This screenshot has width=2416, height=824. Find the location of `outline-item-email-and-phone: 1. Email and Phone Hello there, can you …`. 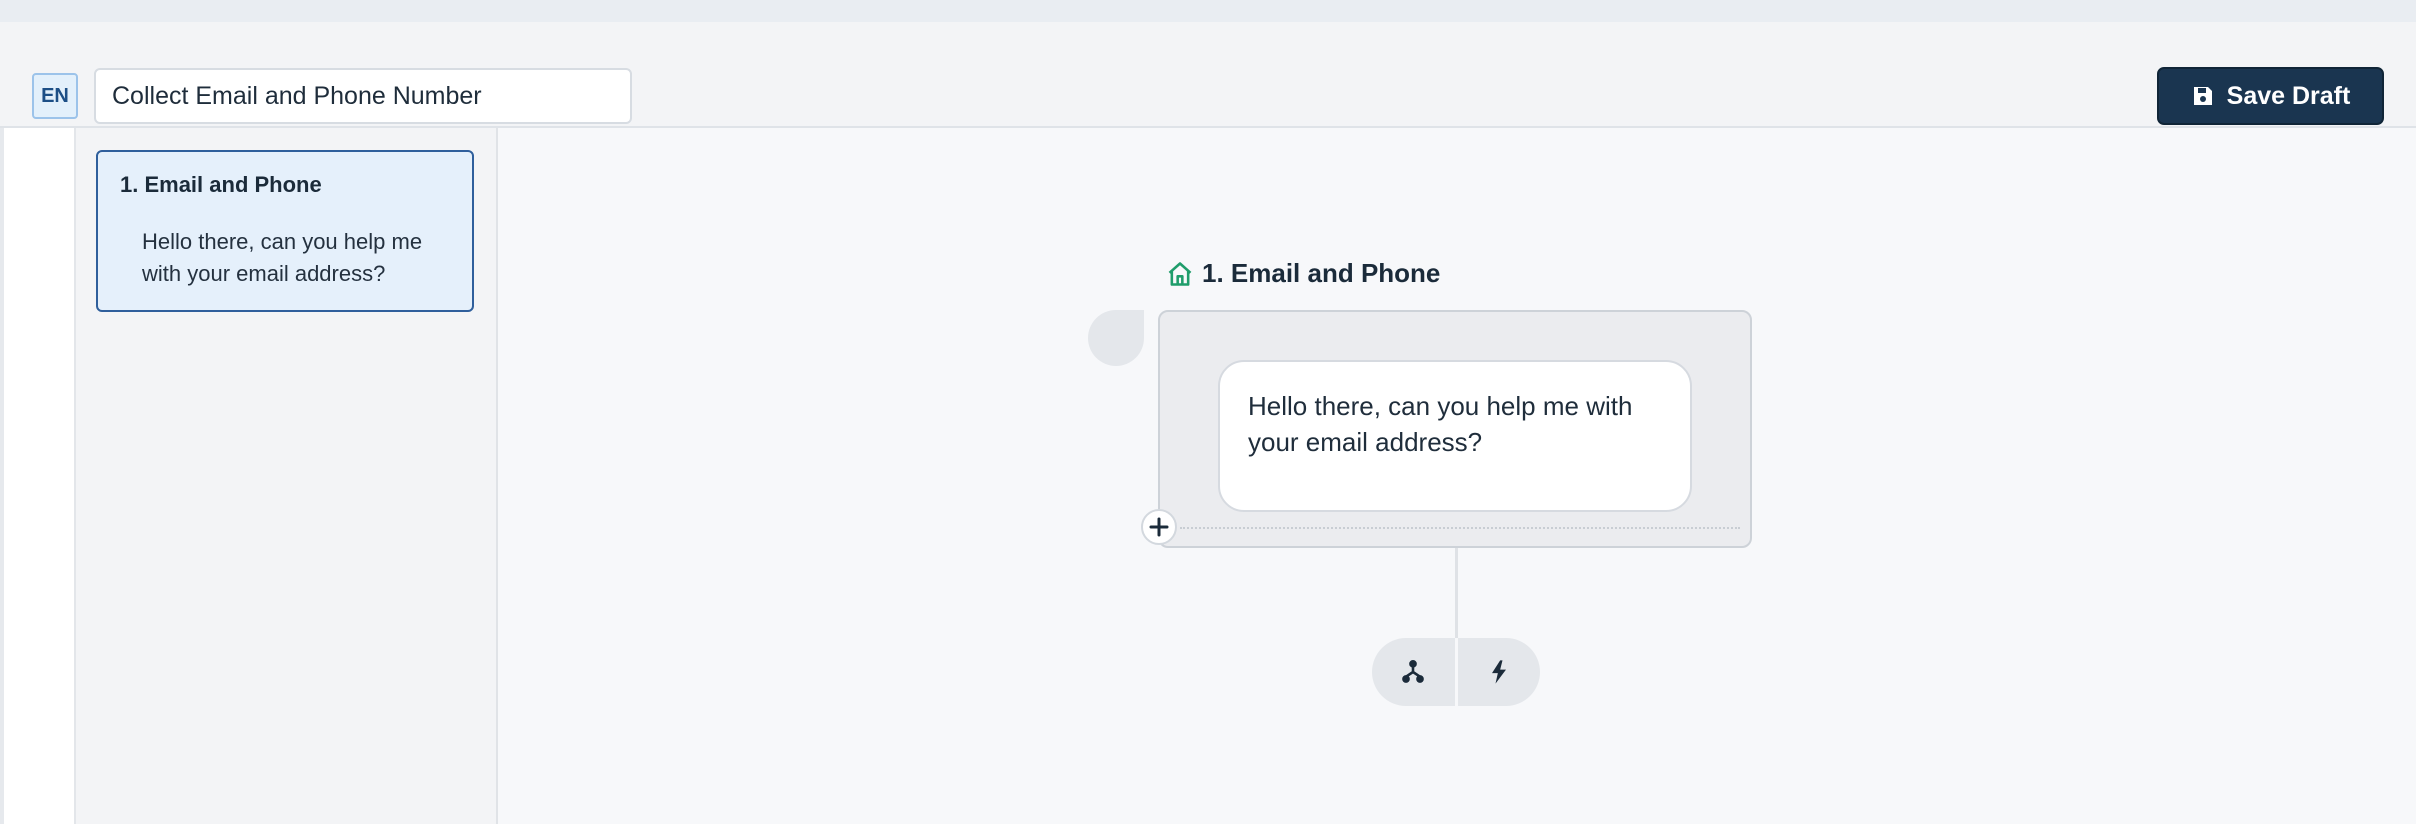

outline-item-email-and-phone: 1. Email and Phone Hello there, can you … is located at coordinates (285, 231).